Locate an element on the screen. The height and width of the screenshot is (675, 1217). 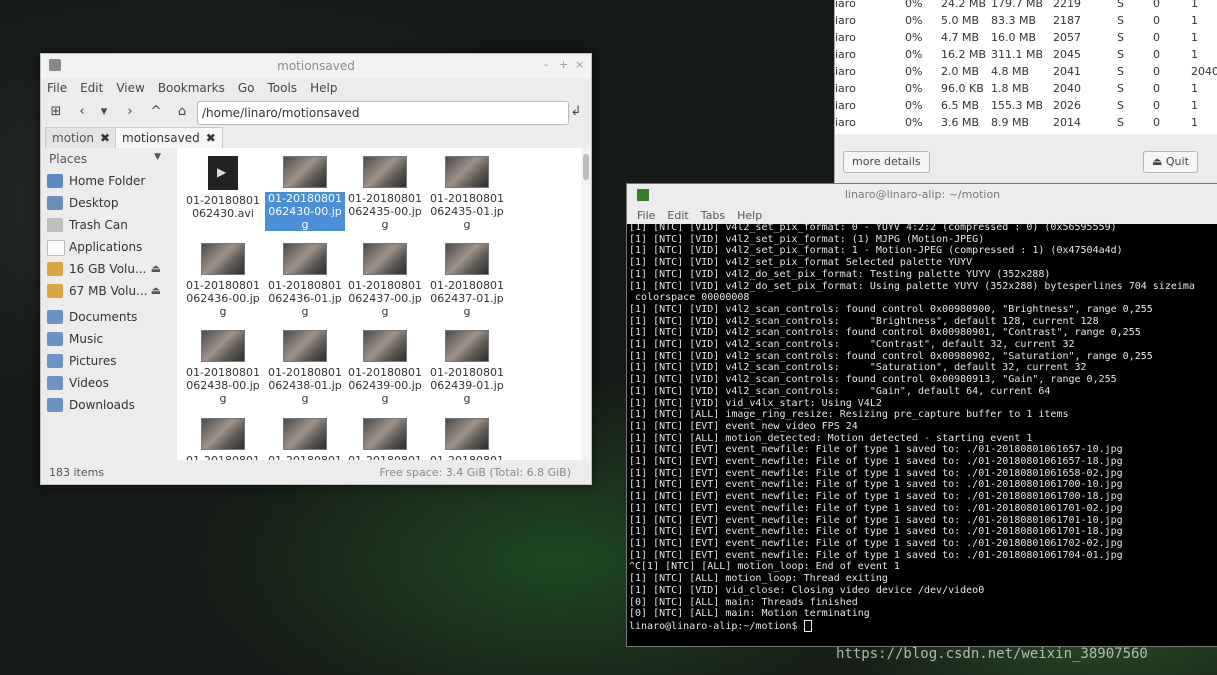
terminal-titlebar: linaro@linaro-alip: ~/motion is located at coordinates (922, 195).